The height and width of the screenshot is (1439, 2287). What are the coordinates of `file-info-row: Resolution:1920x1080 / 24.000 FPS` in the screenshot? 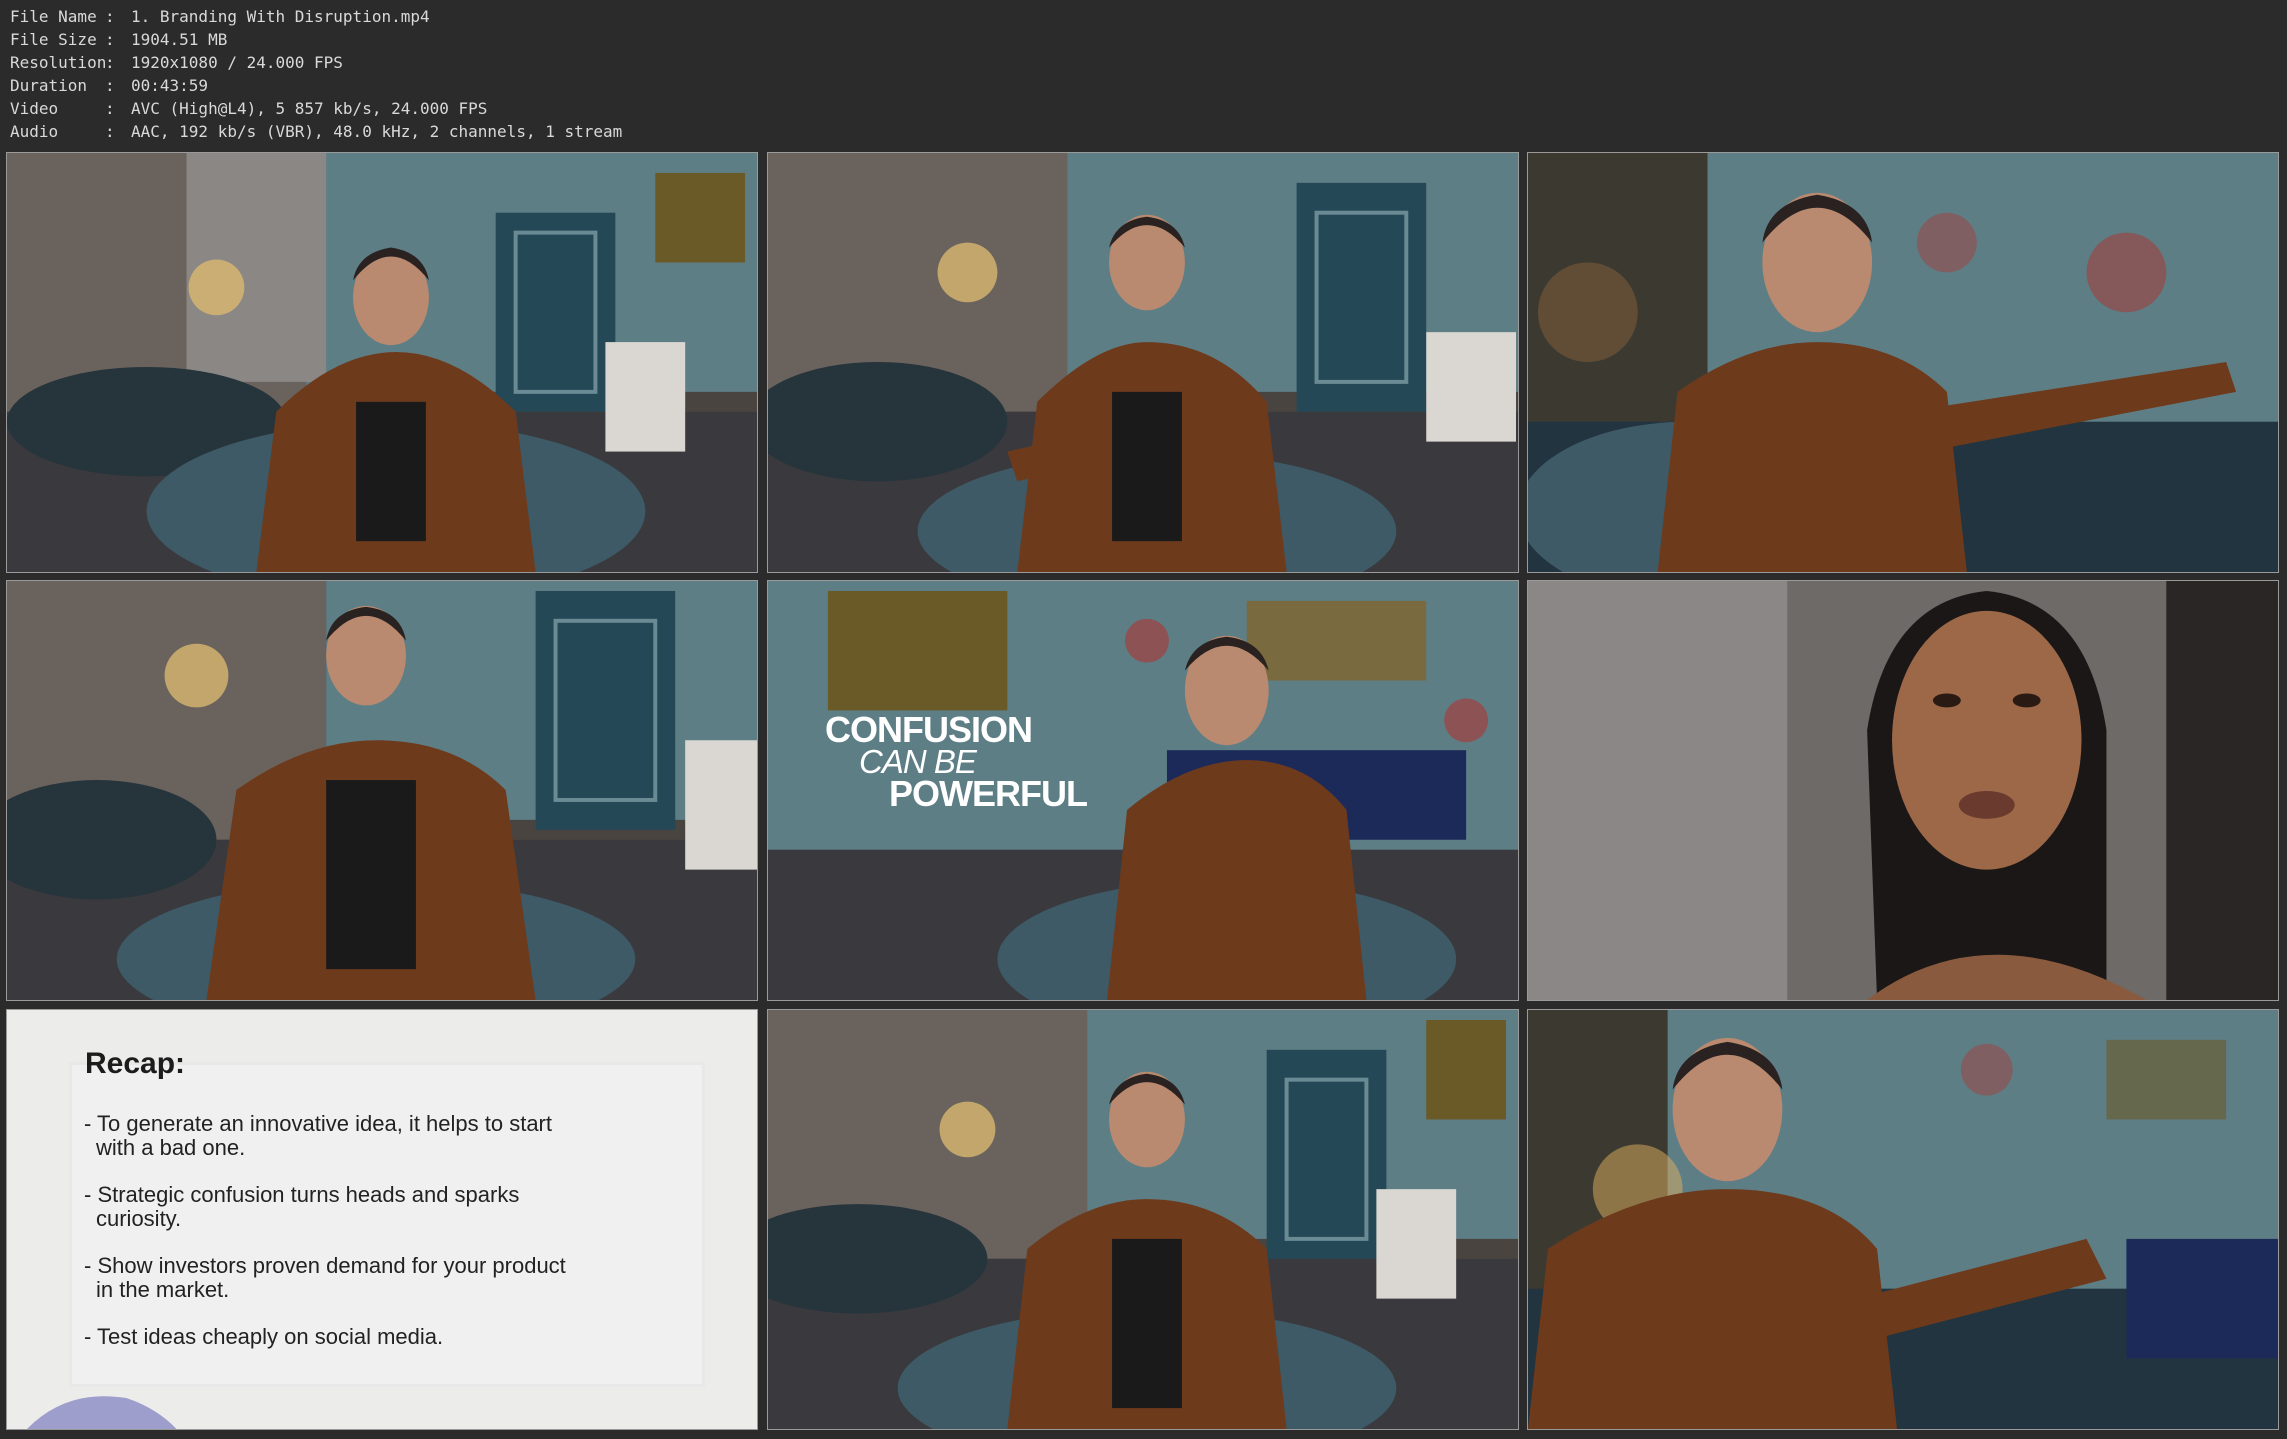 It's located at (176, 62).